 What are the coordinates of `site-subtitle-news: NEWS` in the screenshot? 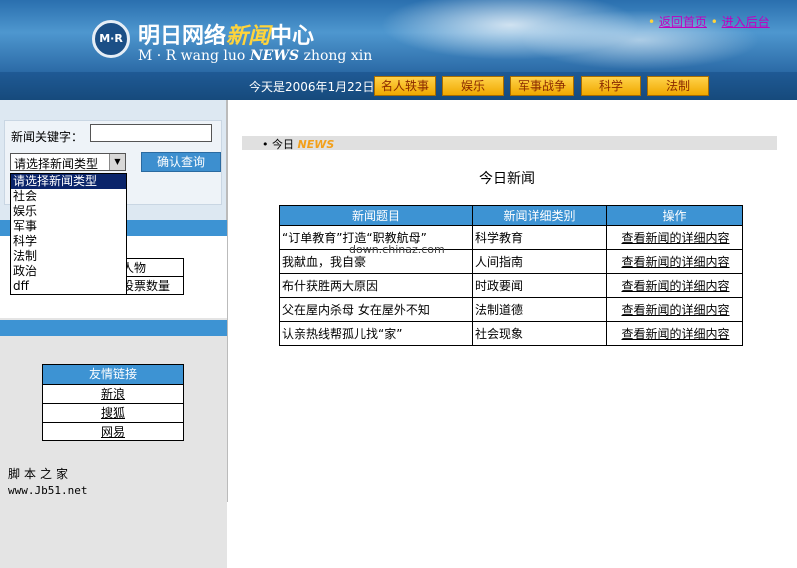 It's located at (274, 56).